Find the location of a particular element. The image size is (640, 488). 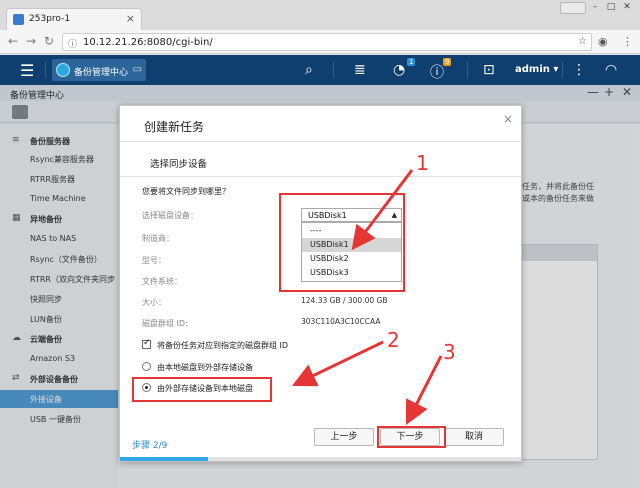

filesystem-label: 文件系统： is located at coordinates (162, 281).